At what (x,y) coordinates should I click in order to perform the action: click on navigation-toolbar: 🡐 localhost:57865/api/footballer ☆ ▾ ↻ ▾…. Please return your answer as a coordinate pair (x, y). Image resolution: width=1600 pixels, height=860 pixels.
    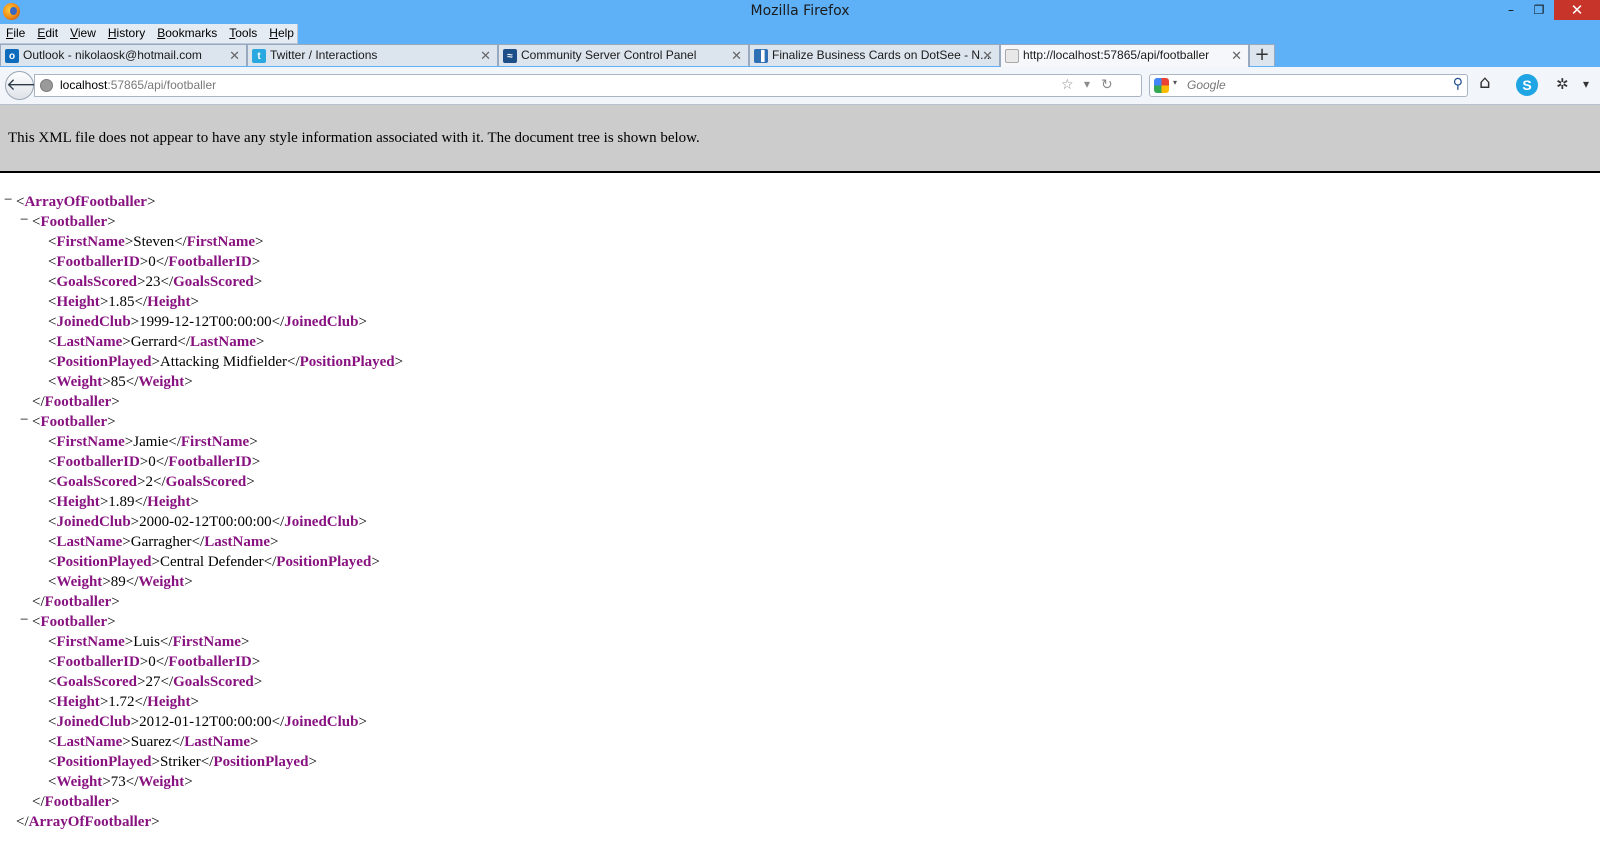
    Looking at the image, I should click on (800, 86).